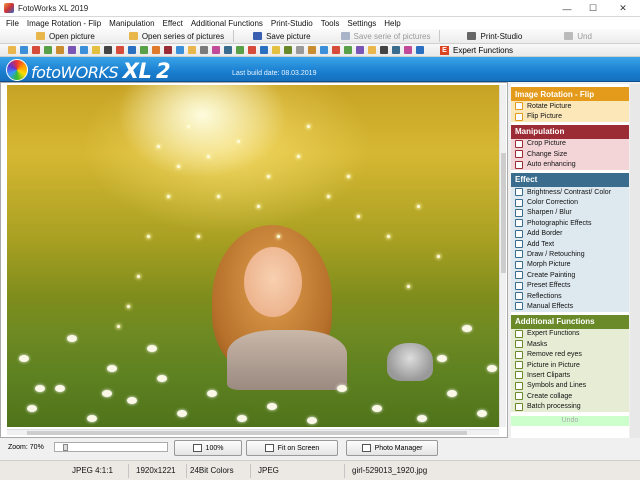 The height and width of the screenshot is (480, 640). Describe the element at coordinates (570, 296) in the screenshot. I see `panel-item: Reflections` at that location.